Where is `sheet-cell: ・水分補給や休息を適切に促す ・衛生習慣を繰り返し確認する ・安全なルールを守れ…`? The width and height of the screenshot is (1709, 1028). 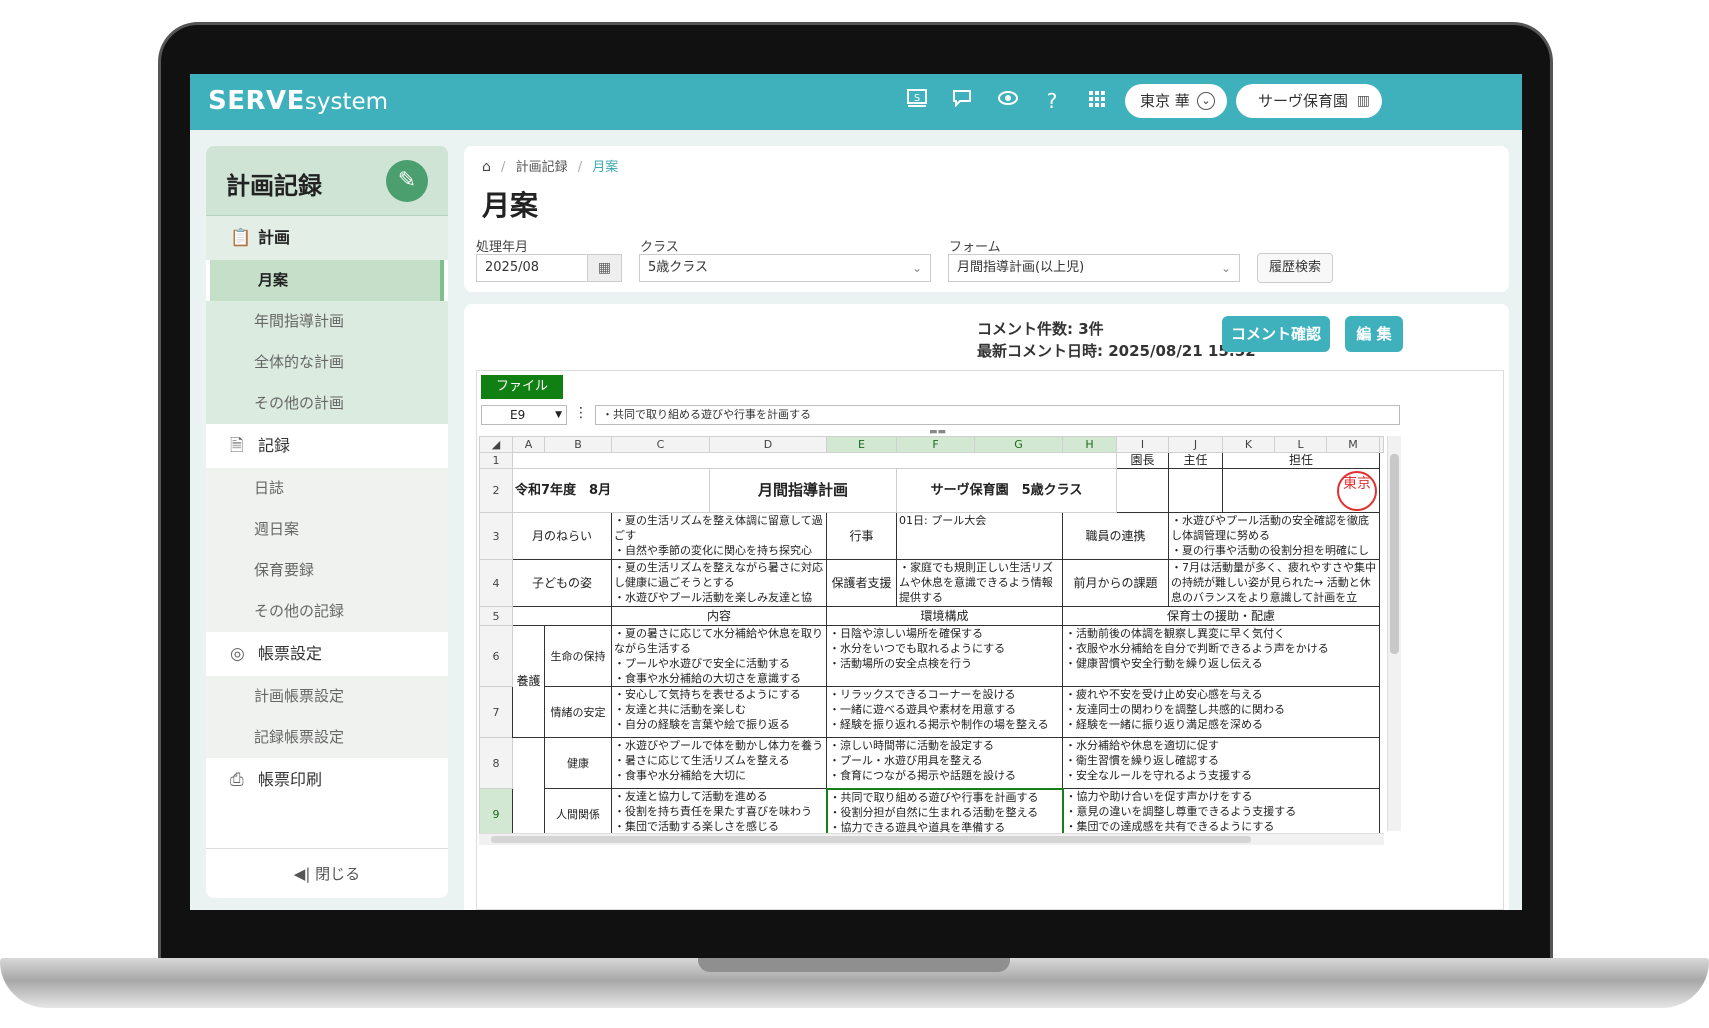 sheet-cell: ・水分補給や休息を適切に促す ・衛生習慣を繰り返し確認する ・安全なルールを守れ… is located at coordinates (1221, 763).